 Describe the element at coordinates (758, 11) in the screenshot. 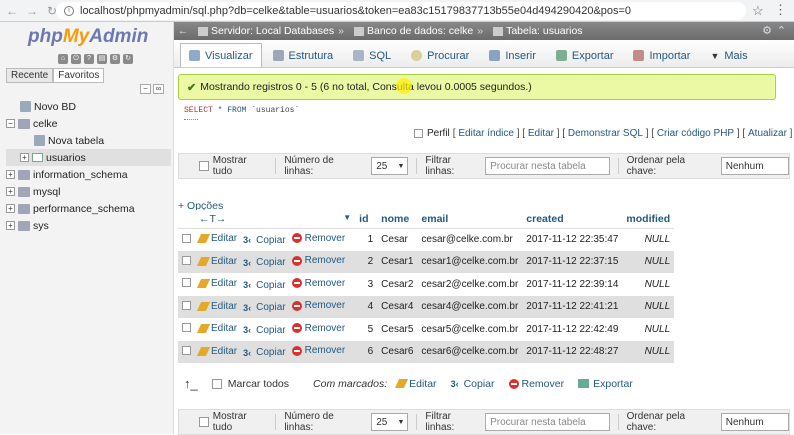

I see `bookmark-star-icon: ☆` at that location.